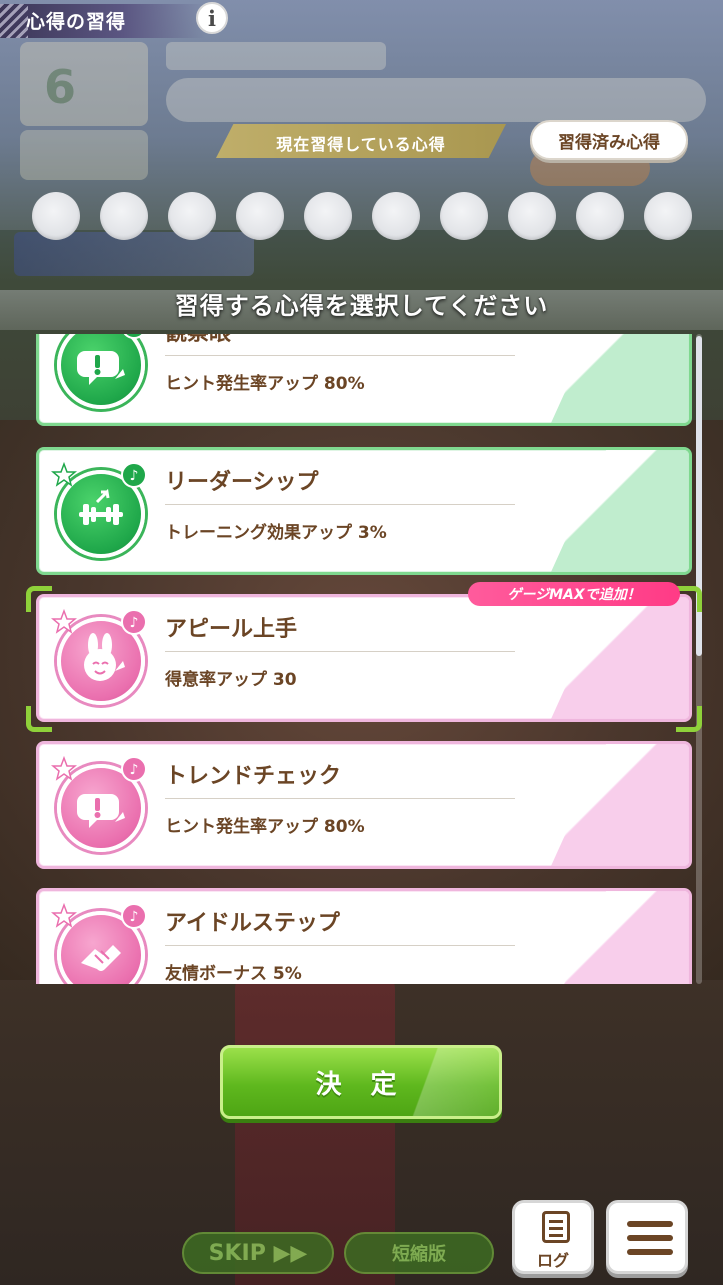 This screenshot has height=1285, width=723. Describe the element at coordinates (556, 1227) in the screenshot. I see `log-icon` at that location.